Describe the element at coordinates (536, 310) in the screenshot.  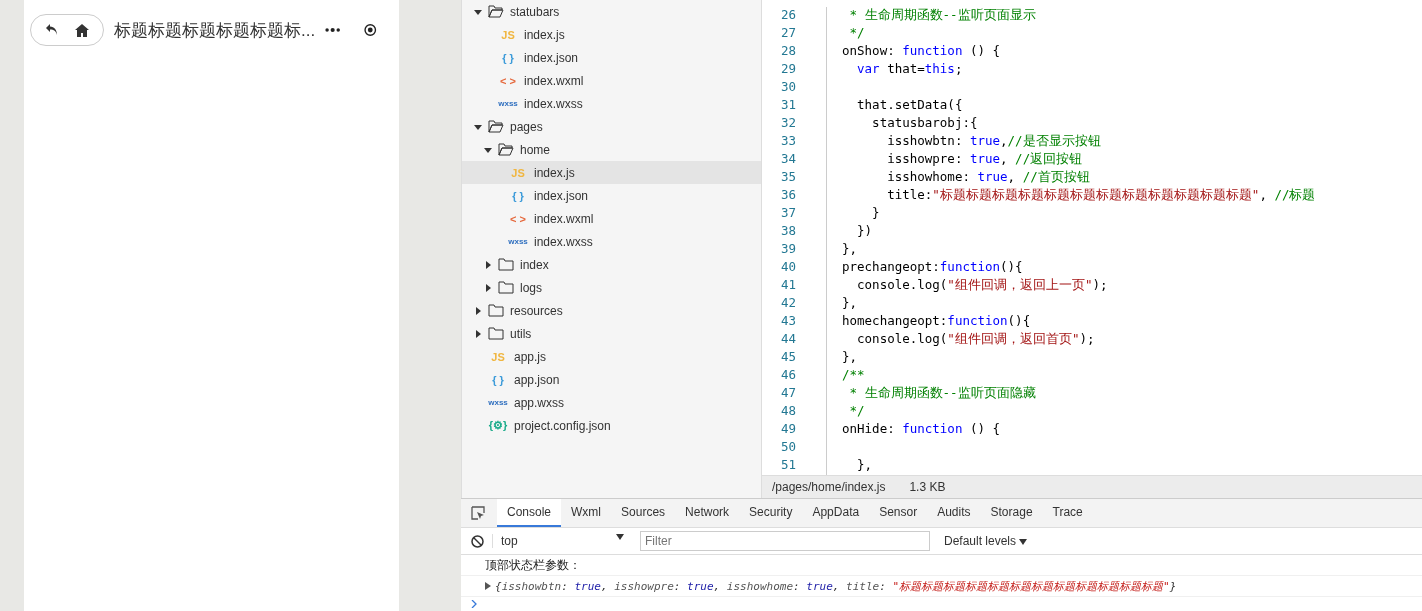
I see `folder-name: resources` at that location.